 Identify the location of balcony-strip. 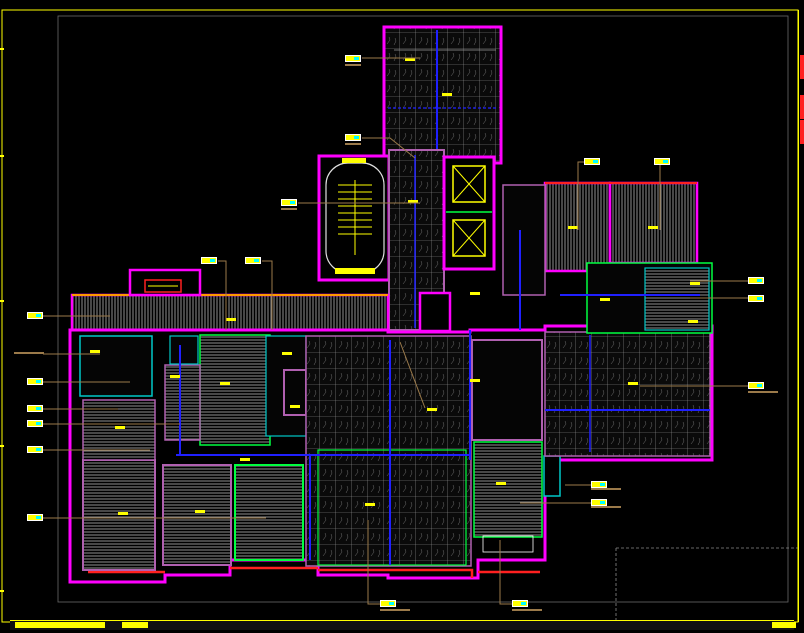
(230, 313).